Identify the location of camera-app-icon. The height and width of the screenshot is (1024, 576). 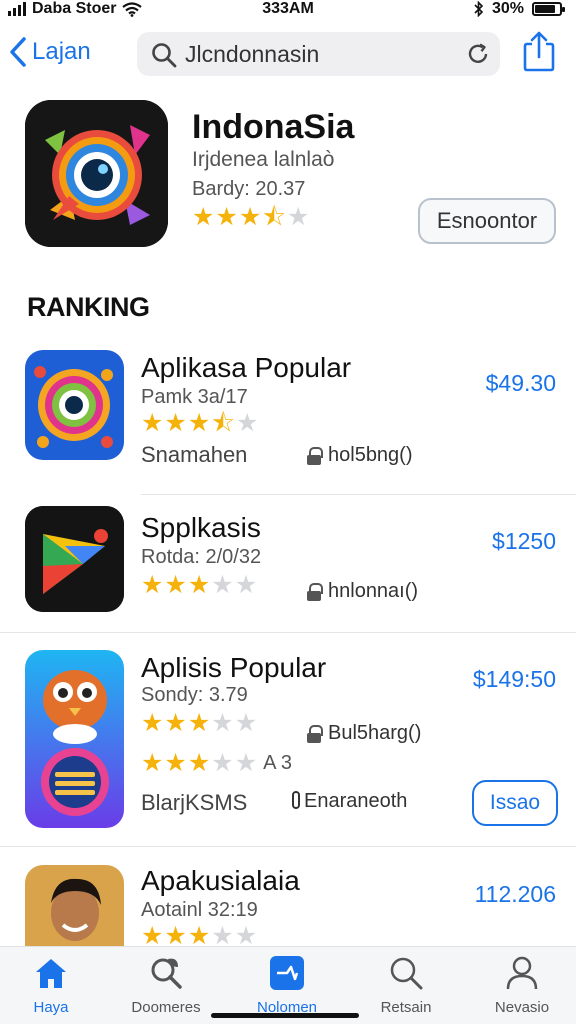
(96, 173).